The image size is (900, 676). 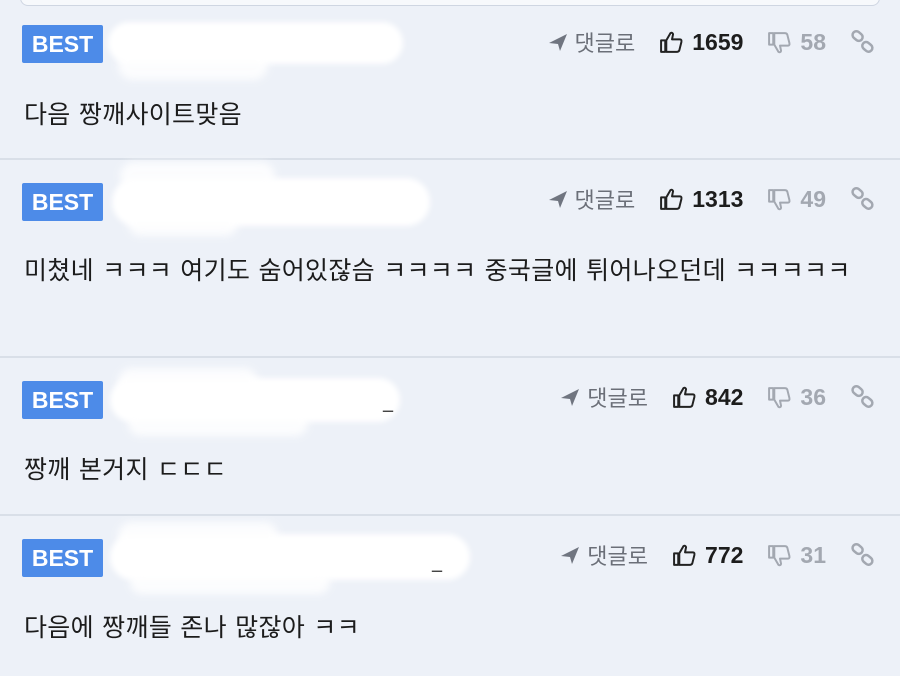 What do you see at coordinates (133, 114) in the screenshot?
I see `comment-text: 다음 짱깨사이트맞음` at bounding box center [133, 114].